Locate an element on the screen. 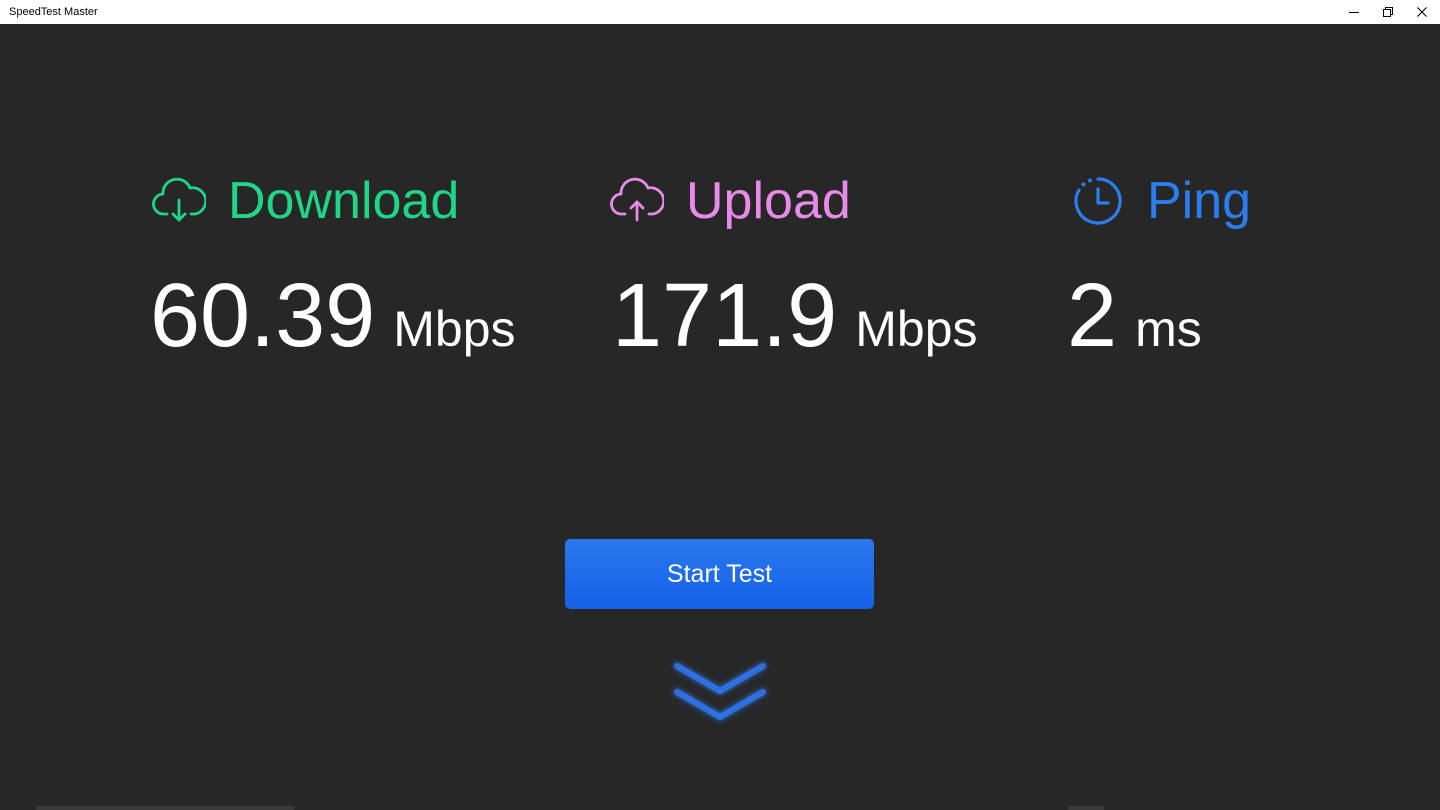 Image resolution: width=1440 pixels, height=810 pixels. window-title: SpeedTest Master is located at coordinates (53, 12).